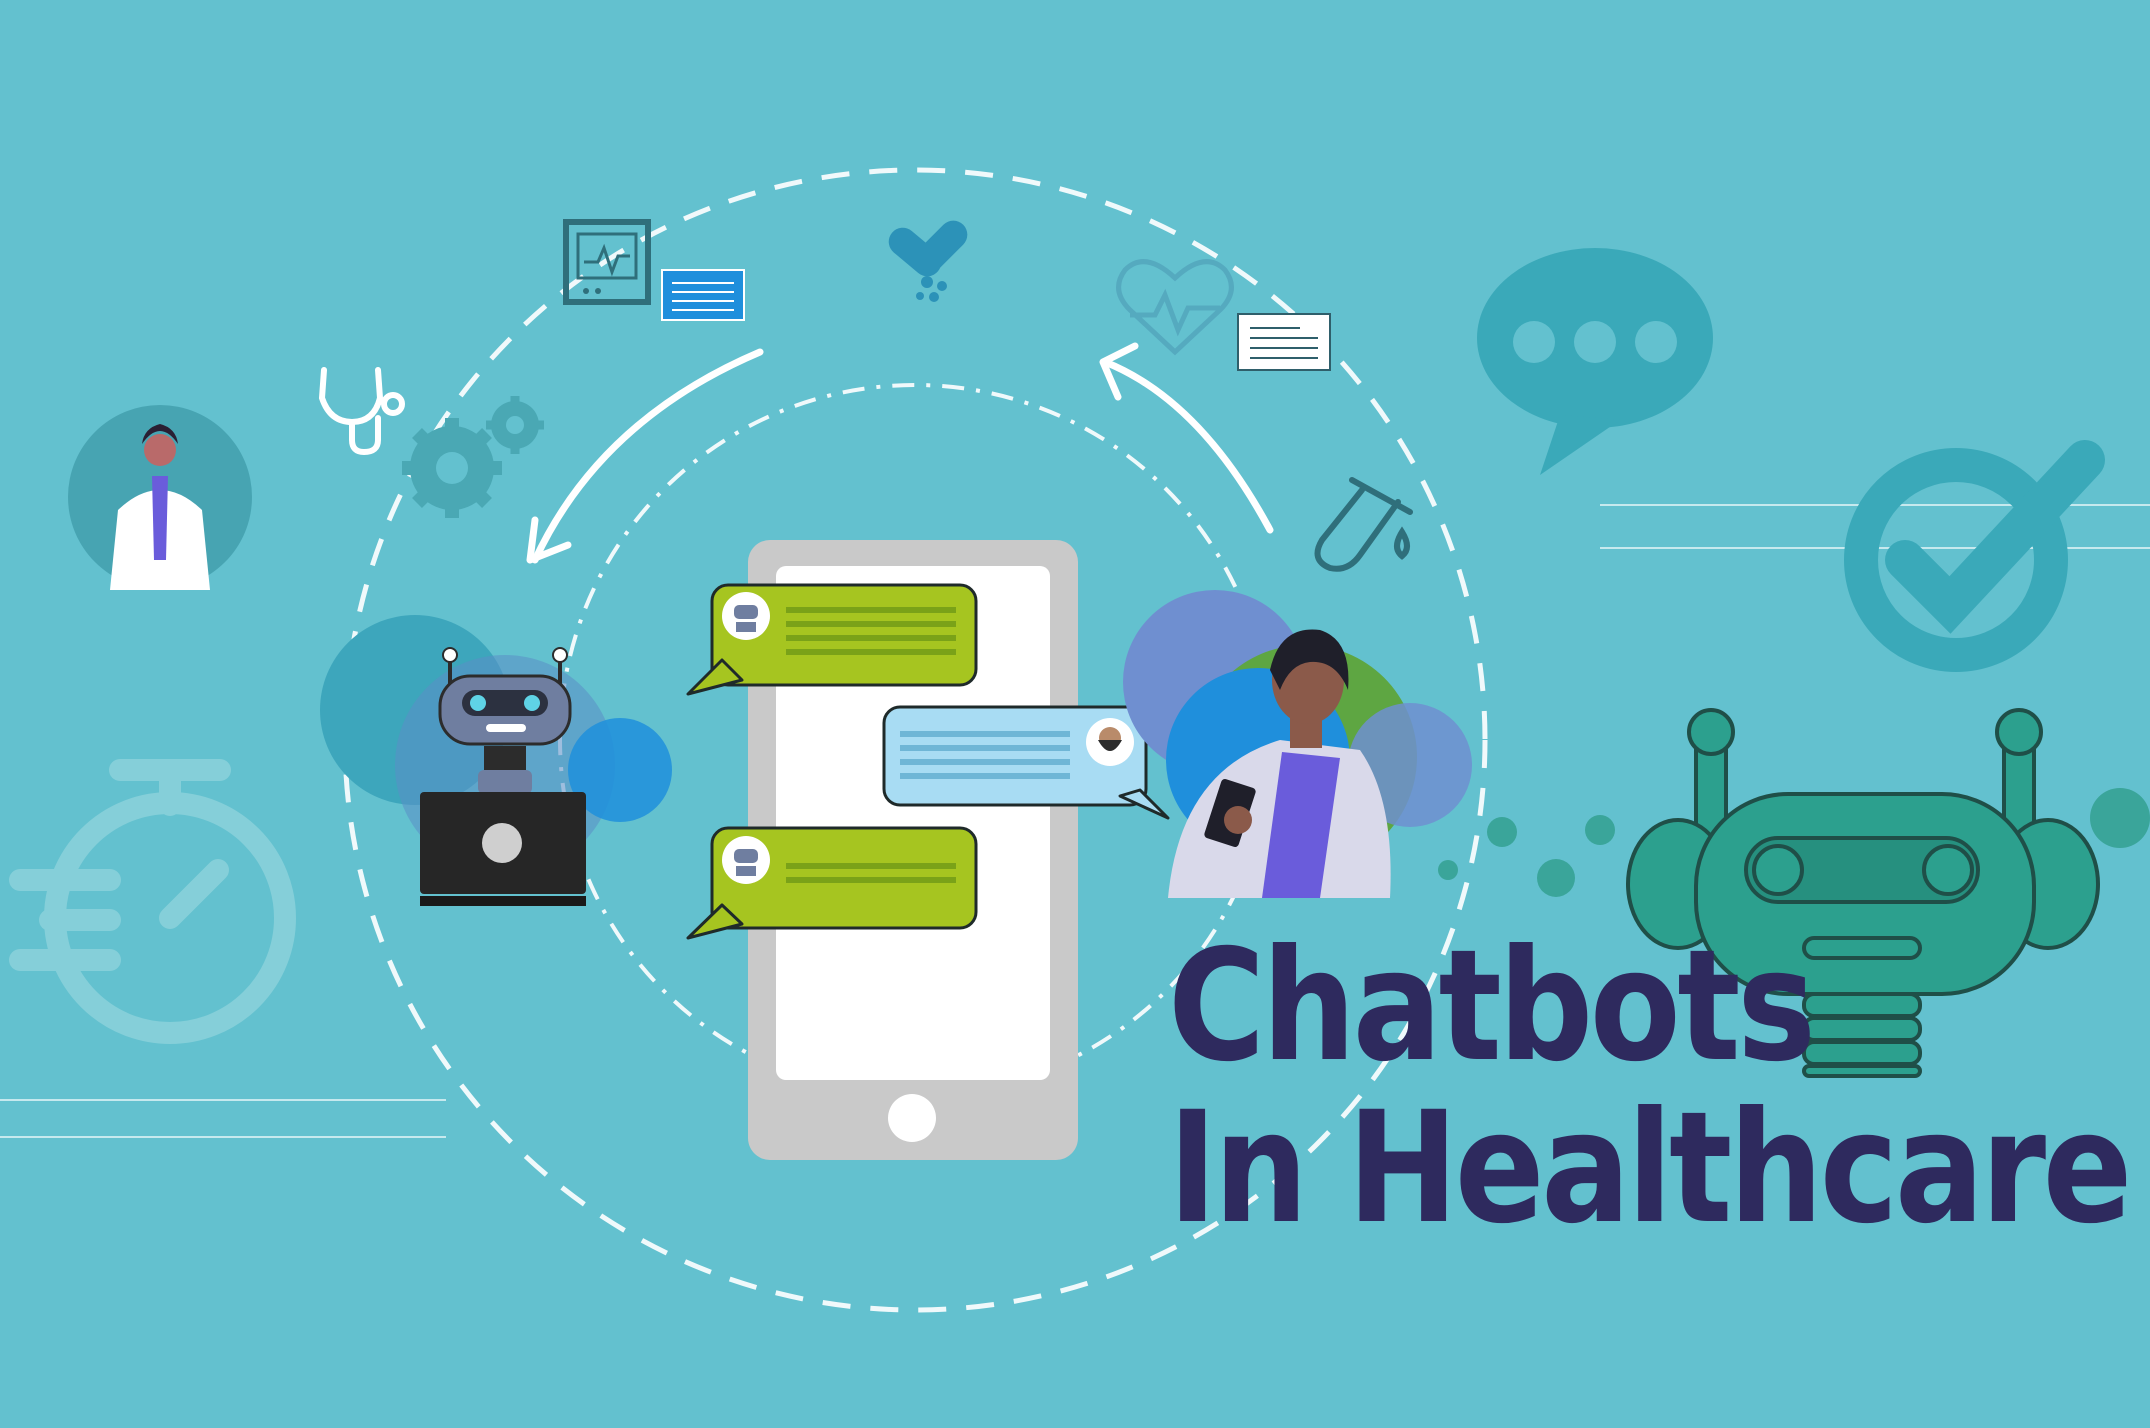  I want to click on robot-laptop-icon, so click(496, 760).